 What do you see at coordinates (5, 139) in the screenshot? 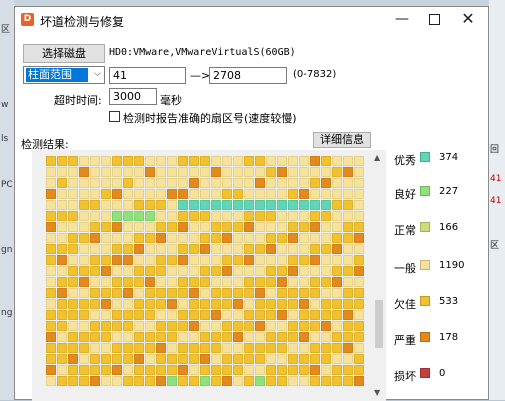
I see `bg-left-fragment: ls` at bounding box center [5, 139].